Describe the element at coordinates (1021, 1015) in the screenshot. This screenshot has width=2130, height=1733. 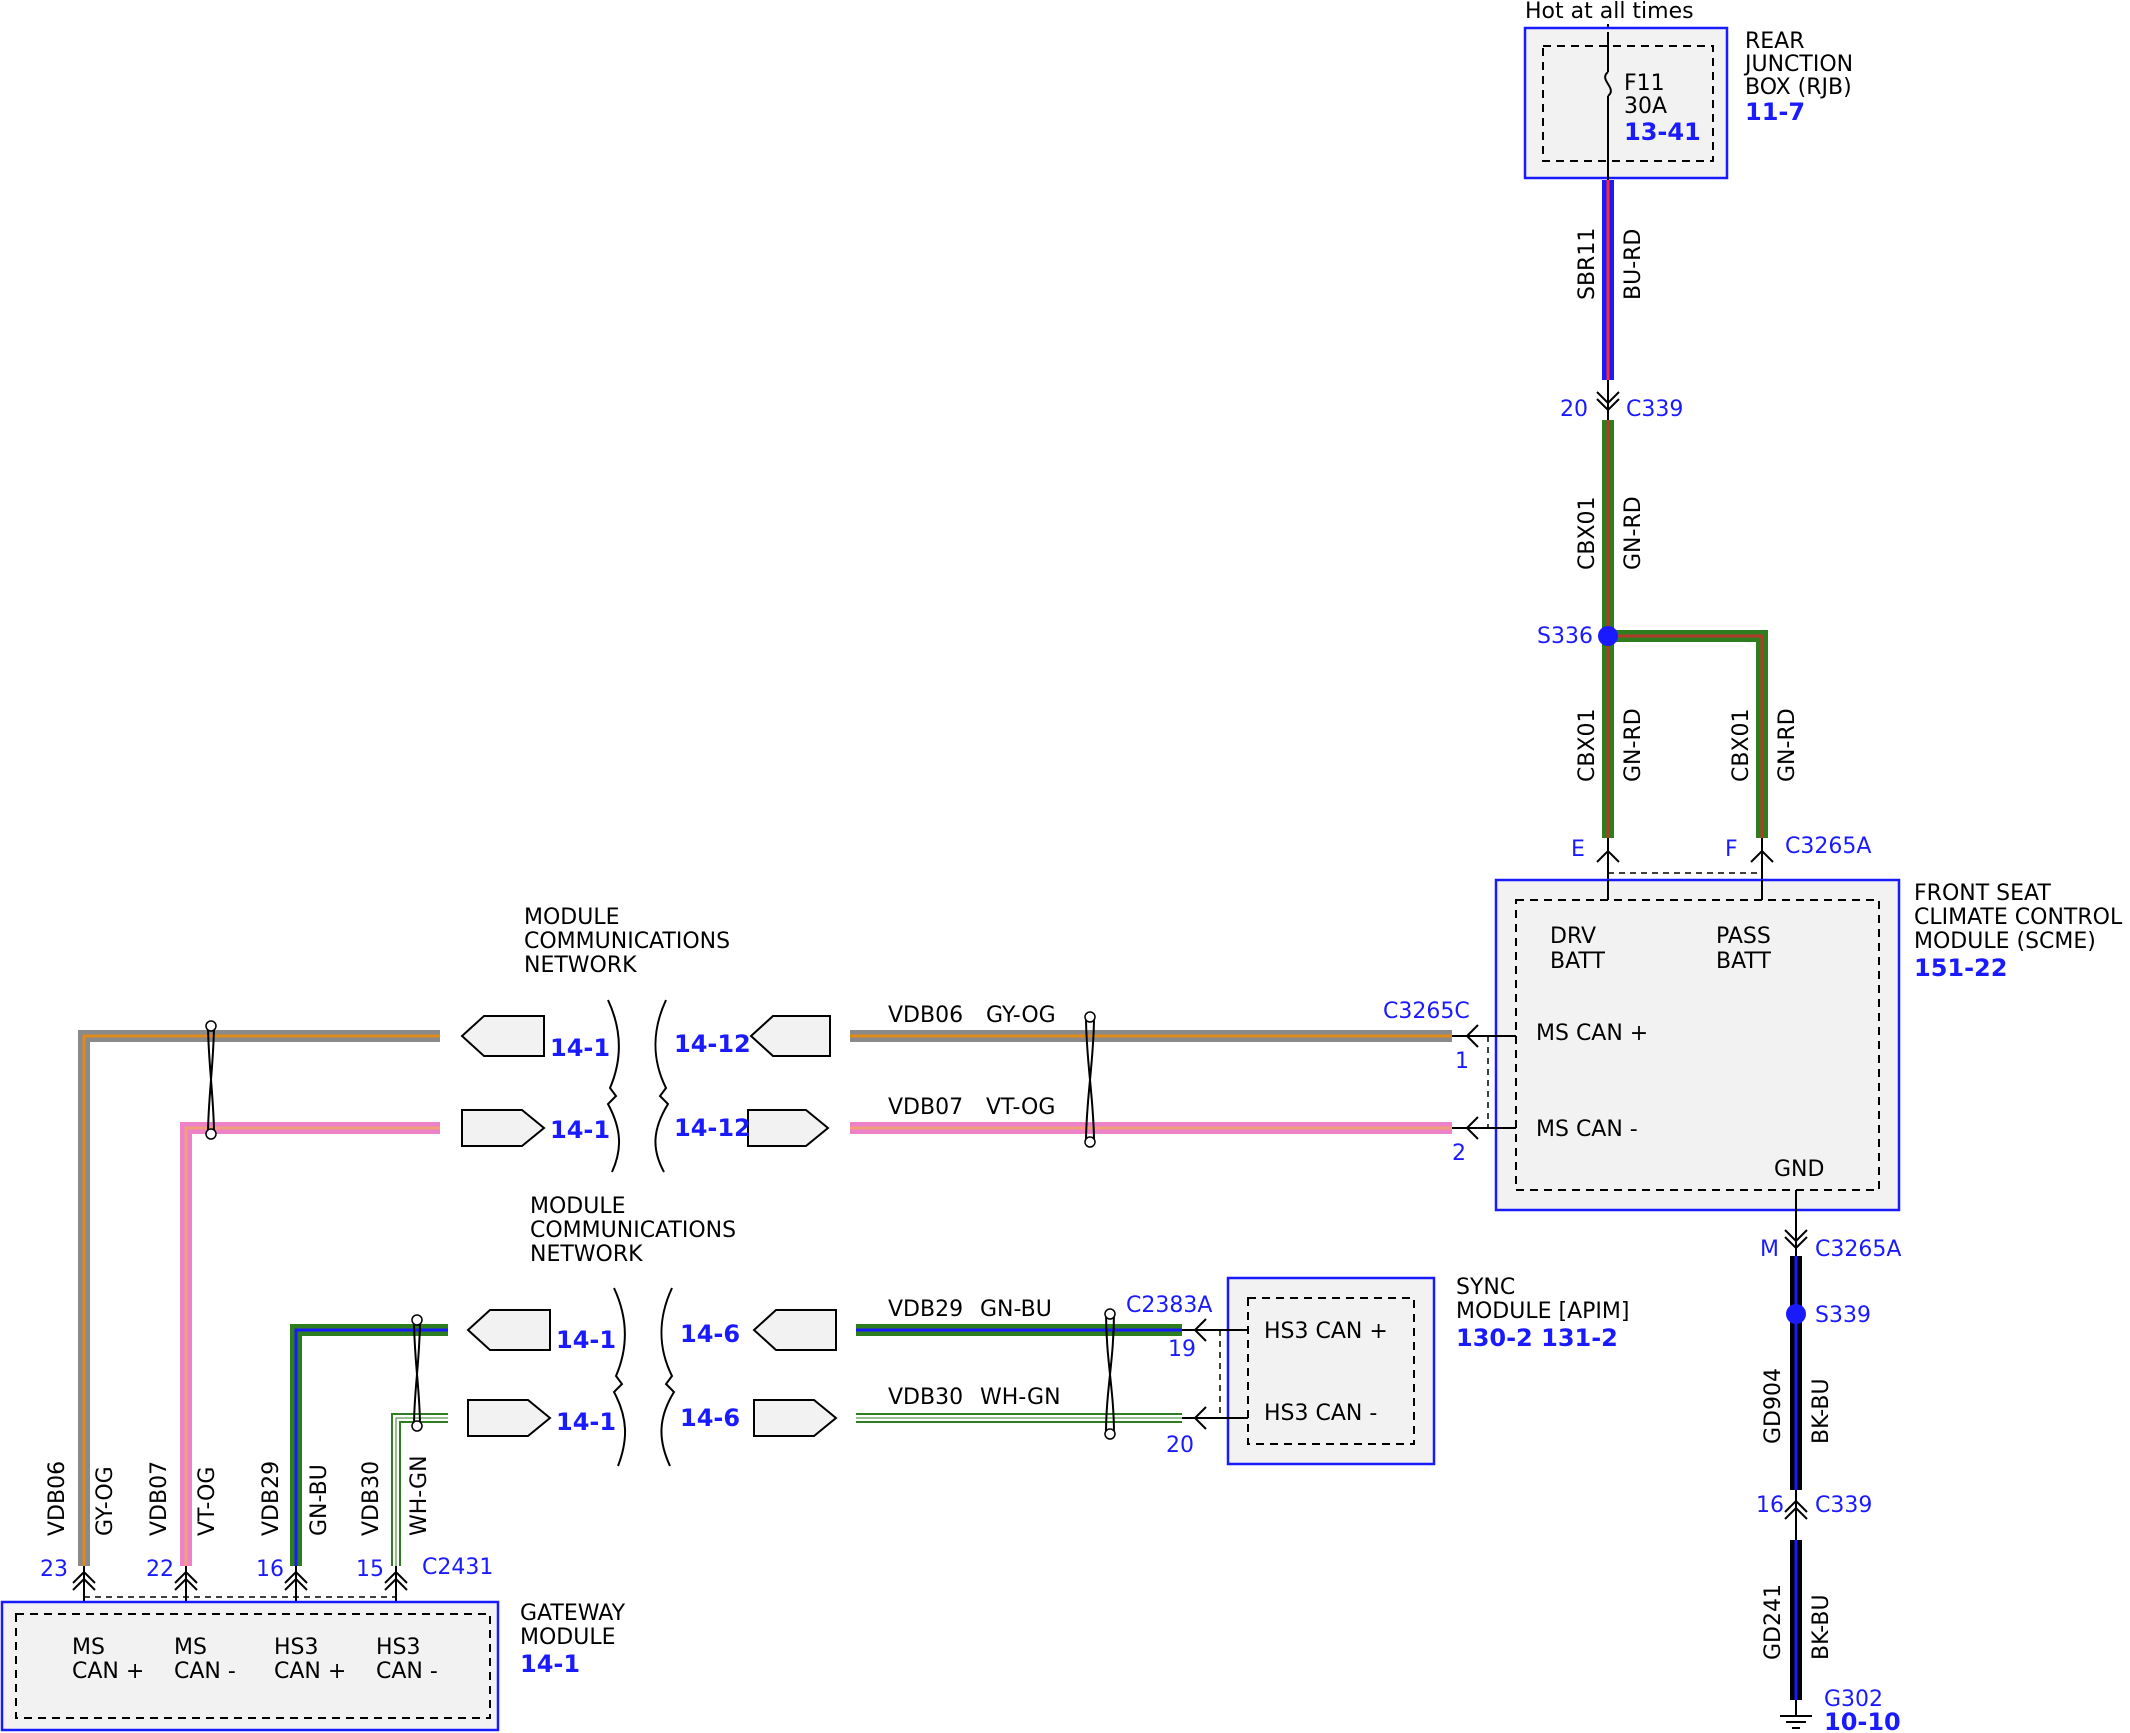
I see `vdb06-color-right: GY-OG` at that location.